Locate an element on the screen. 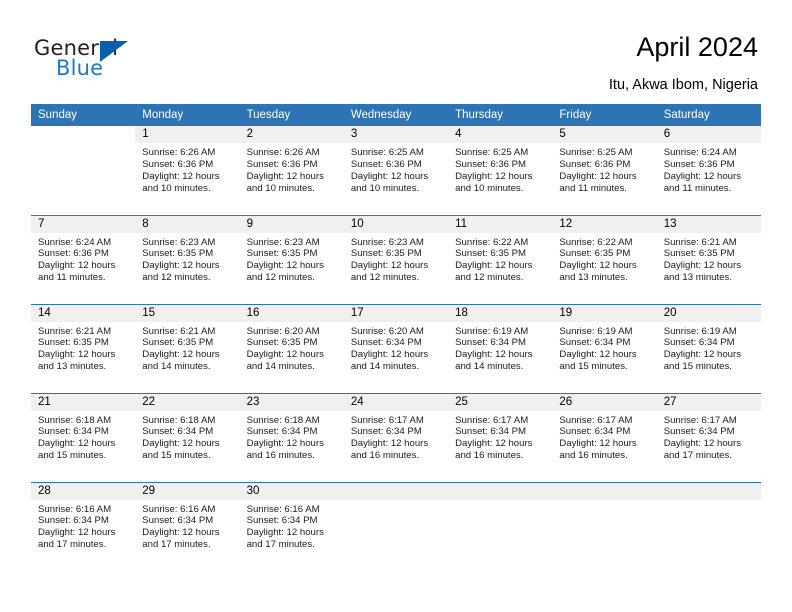  sunrise-text: Sunrise: 6:24 AM is located at coordinates (700, 152).